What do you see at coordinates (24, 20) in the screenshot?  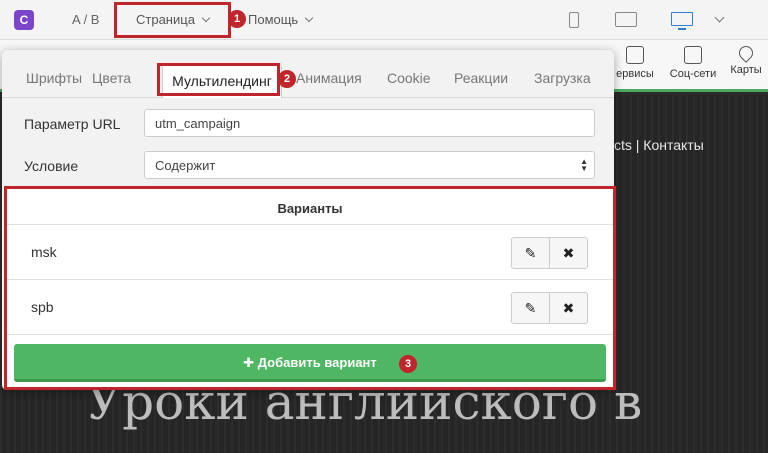 I see `app-logo: C` at bounding box center [24, 20].